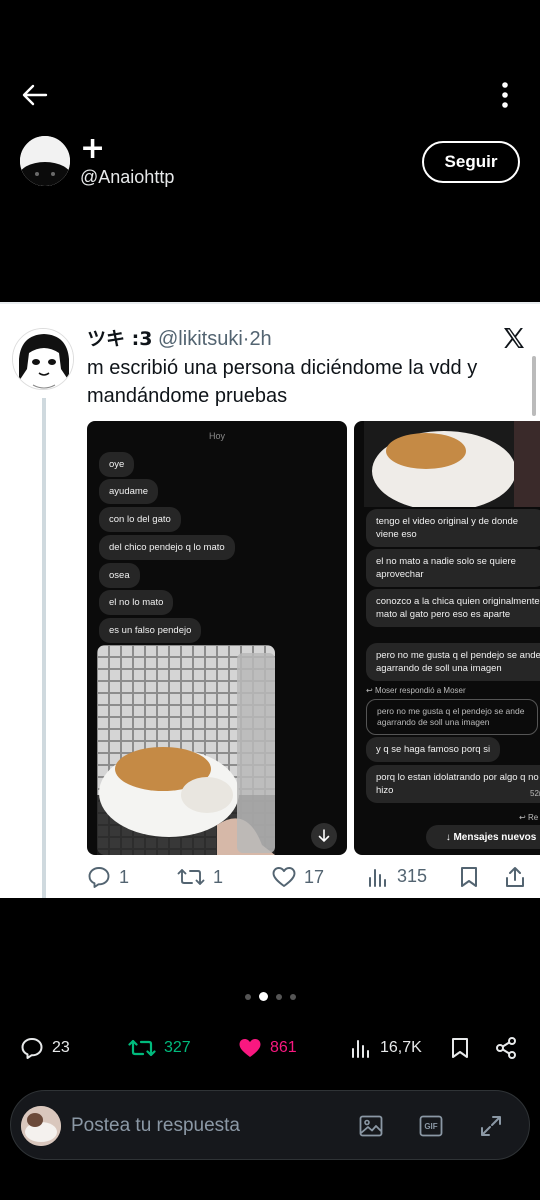  I want to click on reply-note-text: Moser respondió a Moser, so click(420, 690).